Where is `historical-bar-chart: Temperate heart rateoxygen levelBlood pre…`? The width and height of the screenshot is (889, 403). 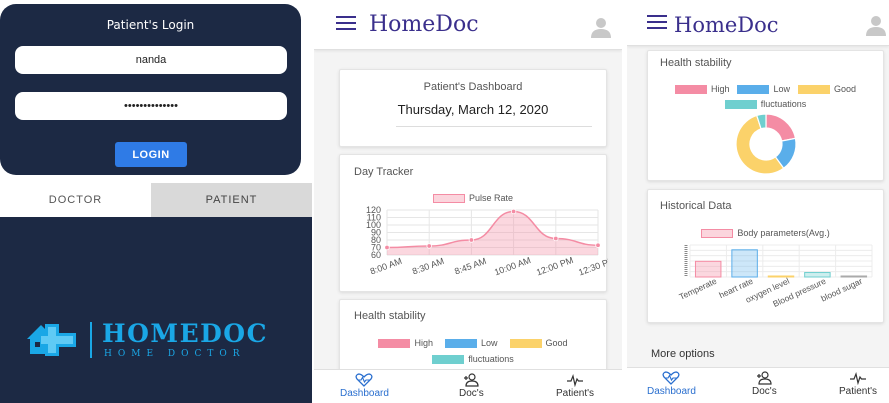 historical-bar-chart: Temperate heart rateoxygen levelBlood pre… is located at coordinates (775, 276).